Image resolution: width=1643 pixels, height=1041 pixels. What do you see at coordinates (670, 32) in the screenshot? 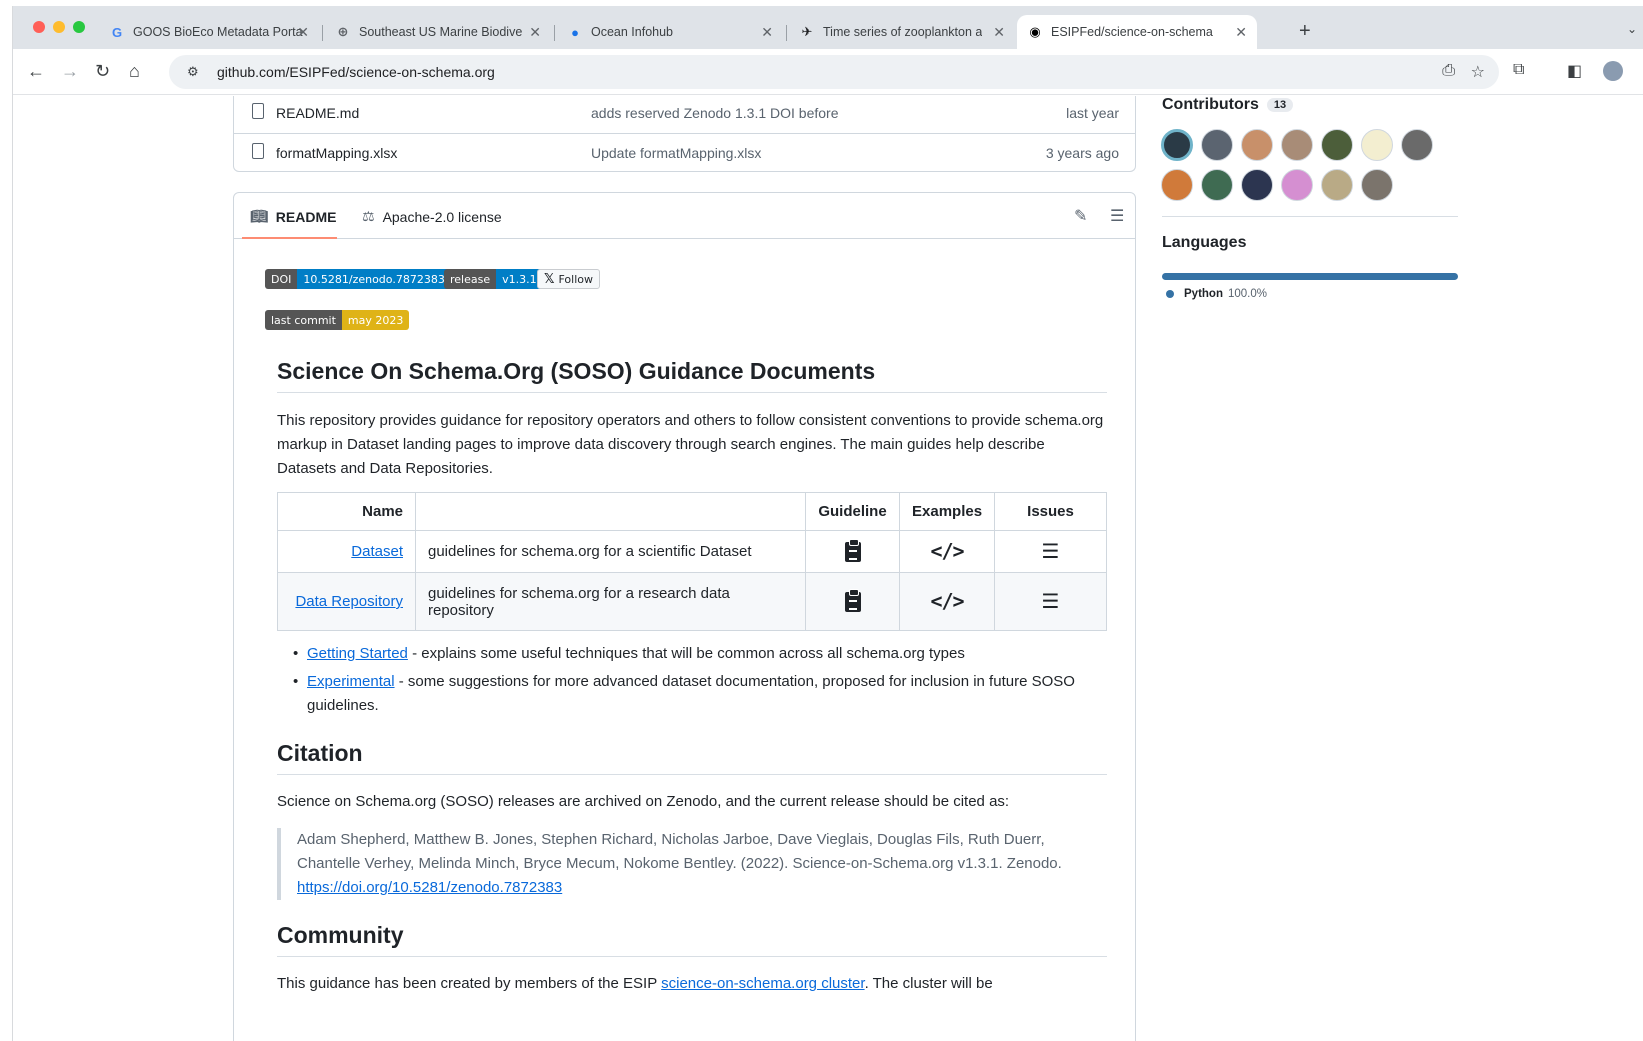
I see `browser-tab: ● Ocean Infohub ✕` at bounding box center [670, 32].